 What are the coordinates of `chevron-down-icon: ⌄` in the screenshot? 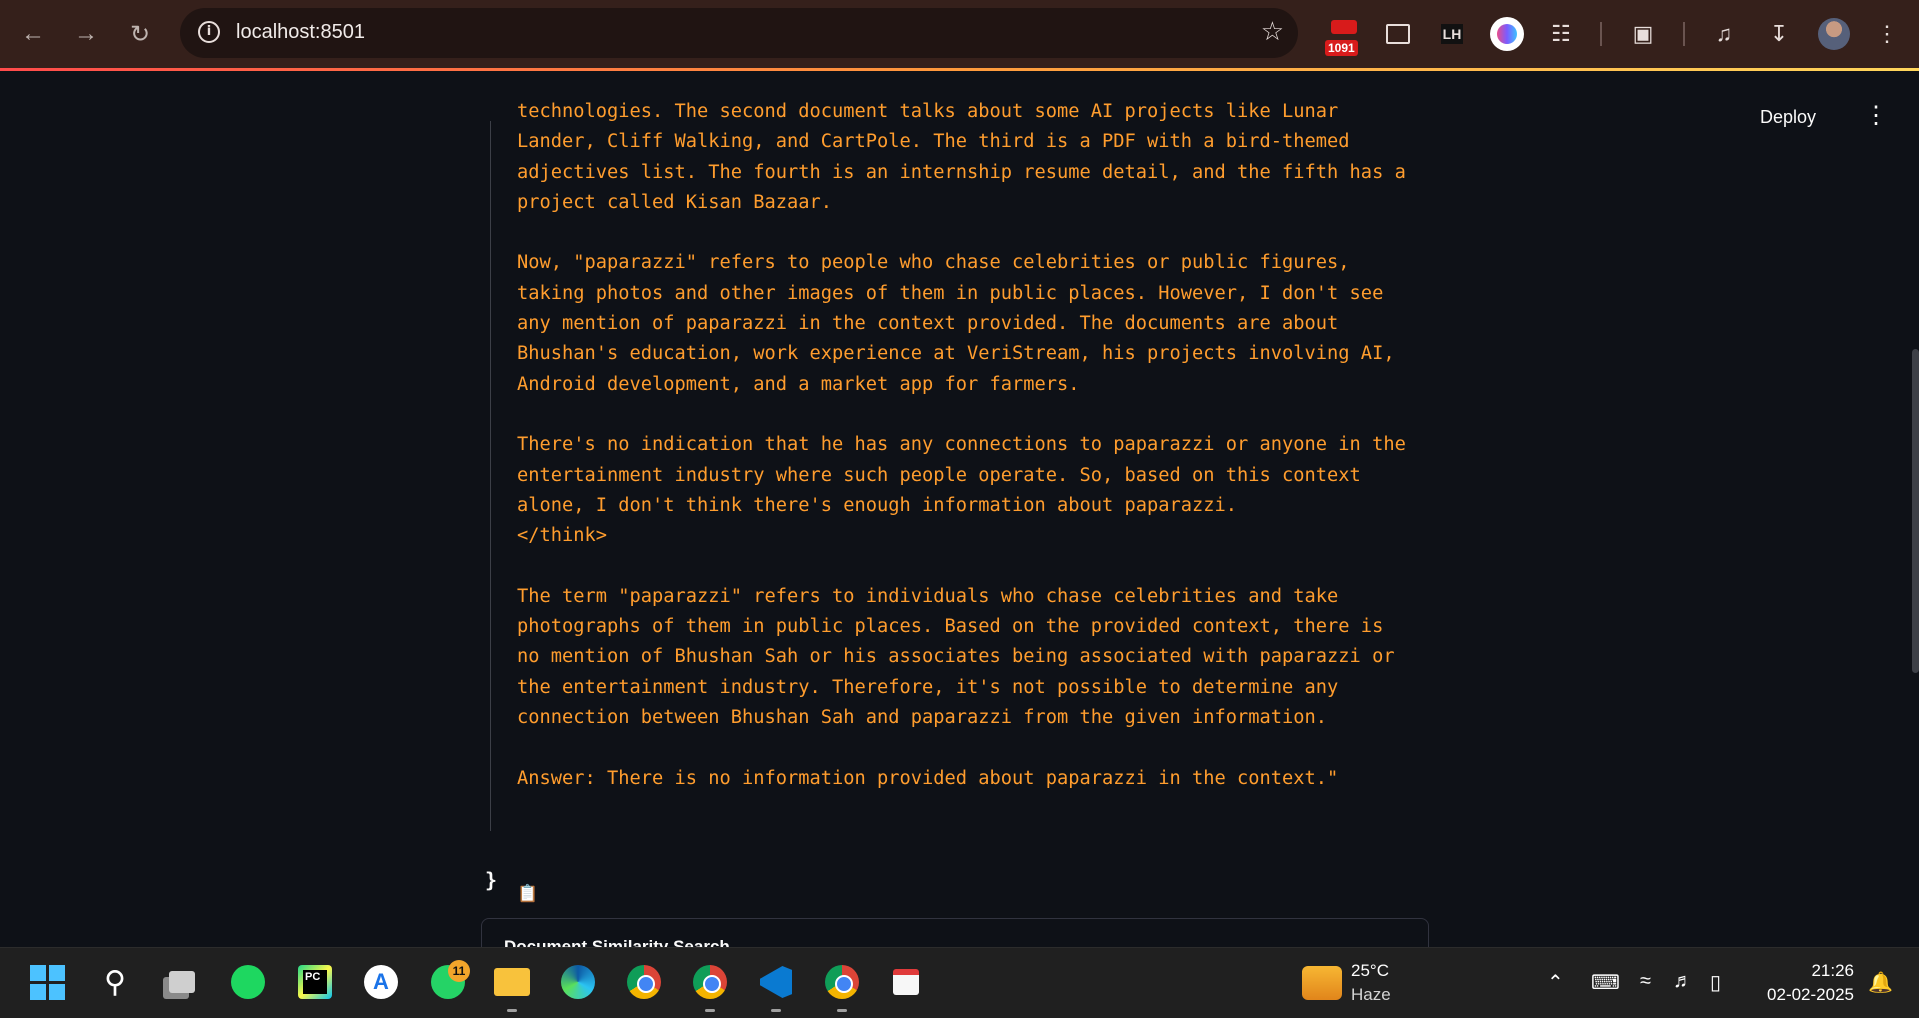 It's located at (1393, 940).